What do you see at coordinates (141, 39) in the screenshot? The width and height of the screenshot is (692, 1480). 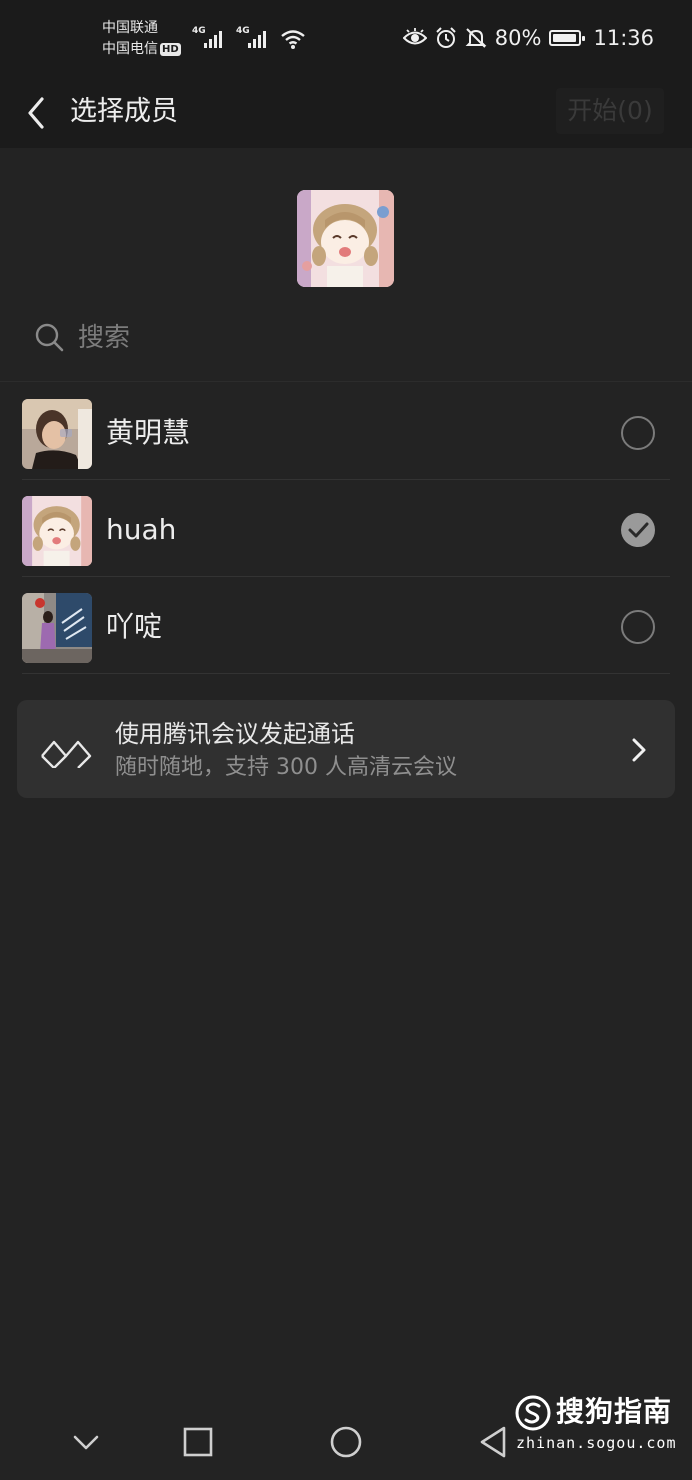 I see `carrier-info: 中国联通 中国电信 HD` at bounding box center [141, 39].